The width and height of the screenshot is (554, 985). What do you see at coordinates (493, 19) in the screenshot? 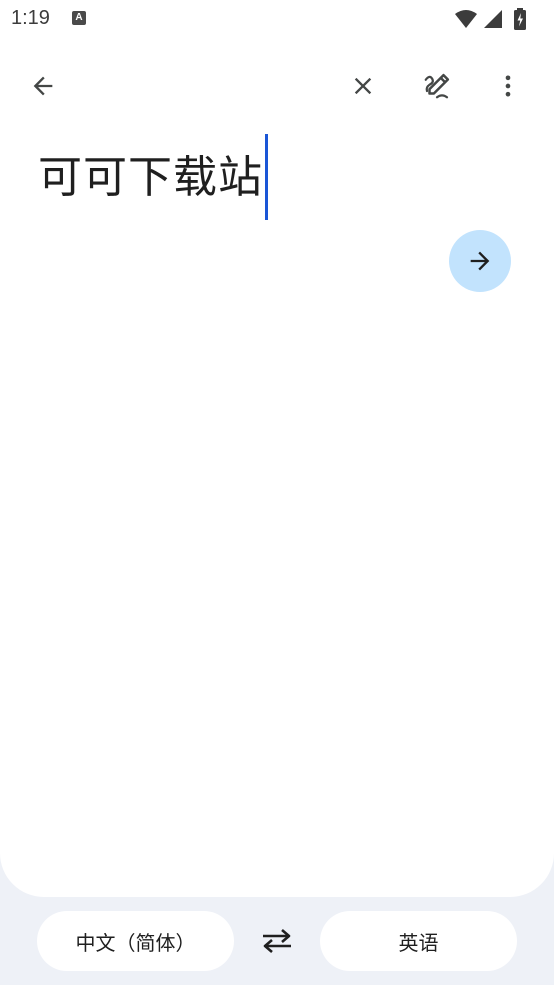
I see `cellular-signal-icon` at bounding box center [493, 19].